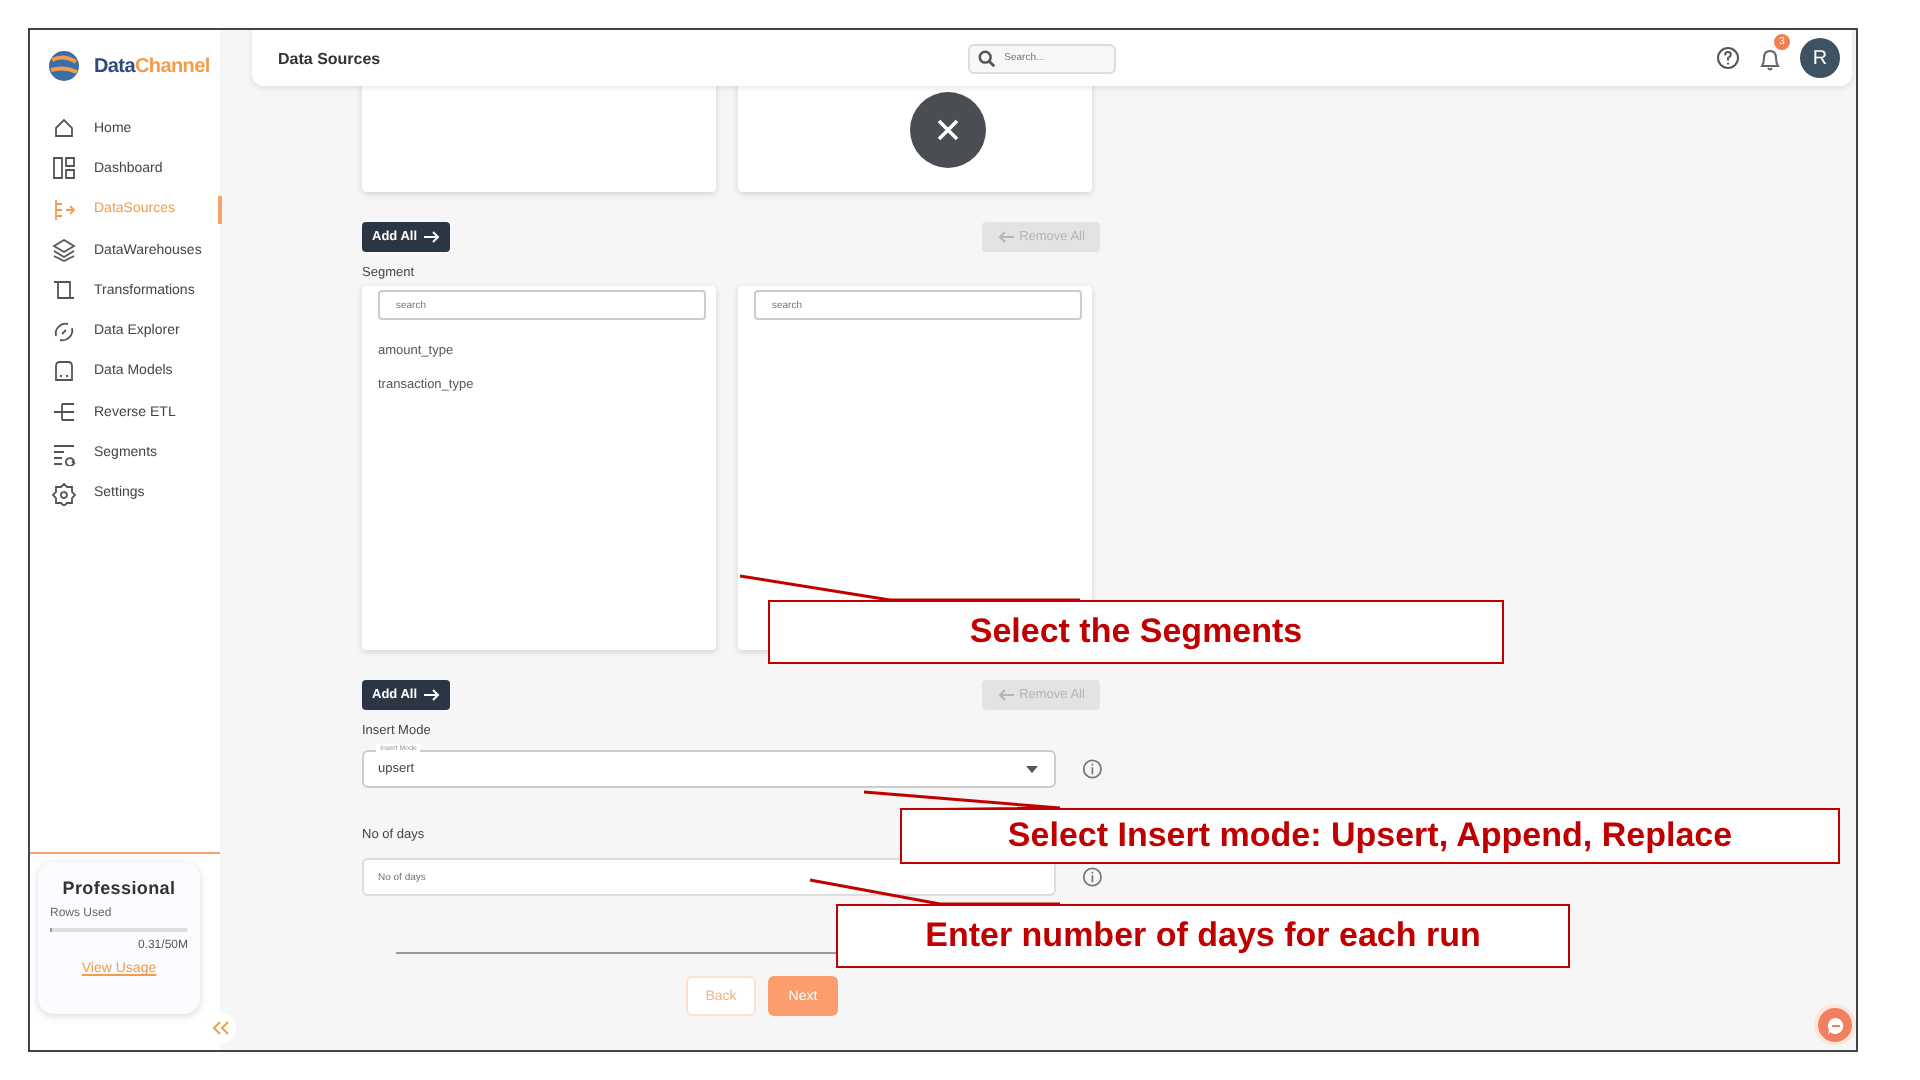 The width and height of the screenshot is (1920, 1080). What do you see at coordinates (64, 371) in the screenshot?
I see `chat-box-icon` at bounding box center [64, 371].